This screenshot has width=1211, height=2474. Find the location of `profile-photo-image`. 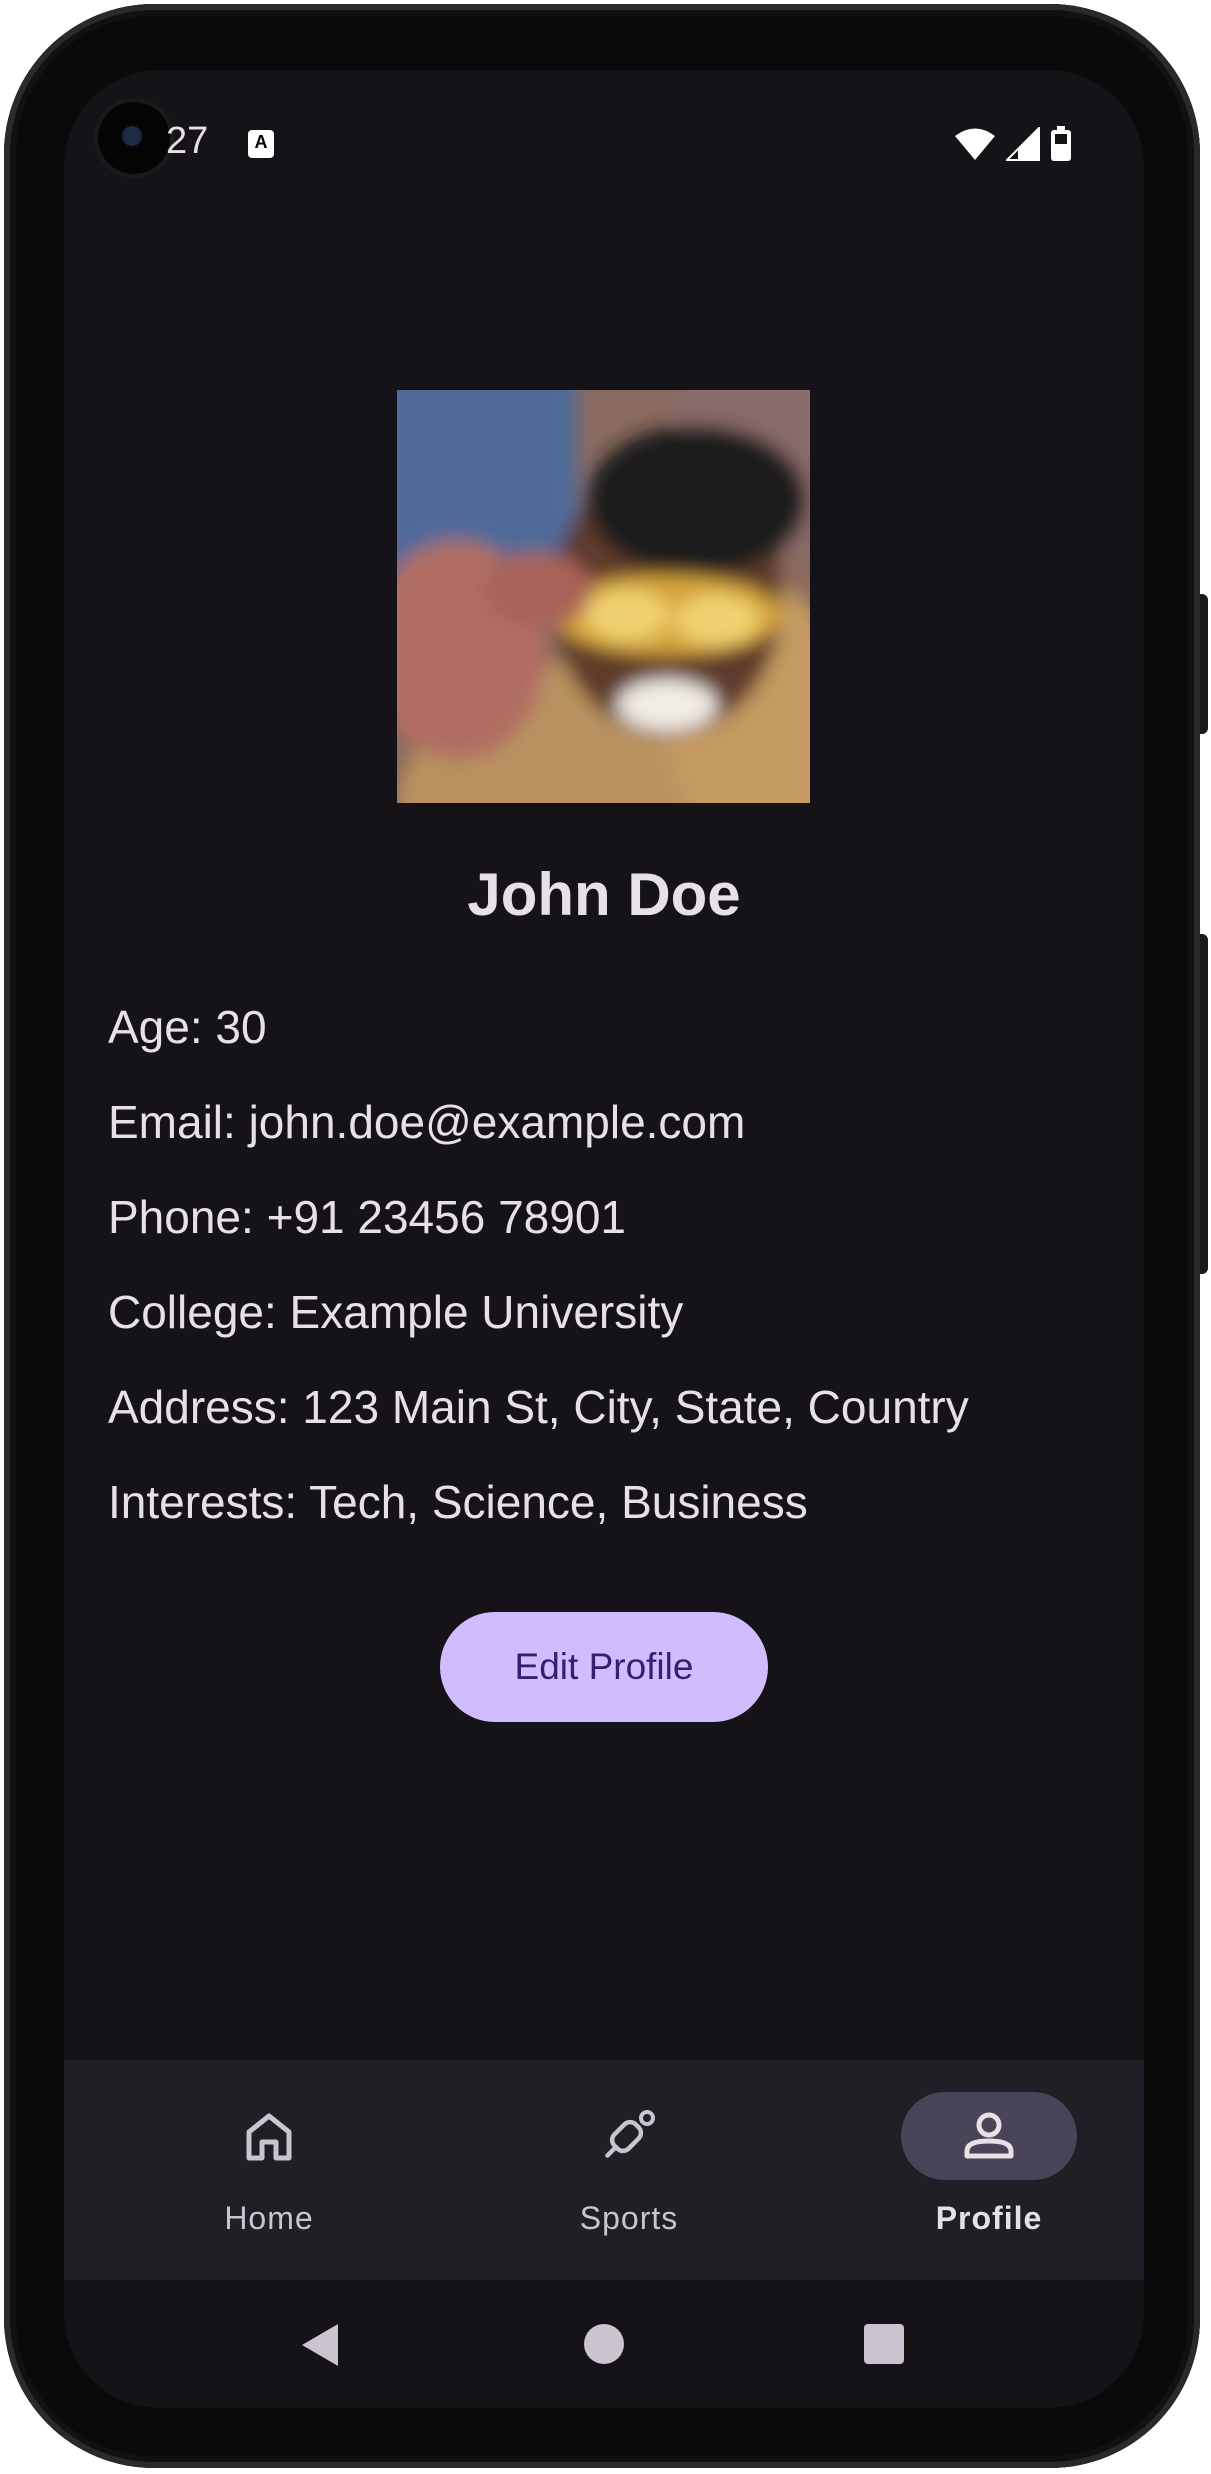

profile-photo-image is located at coordinates (603, 596).